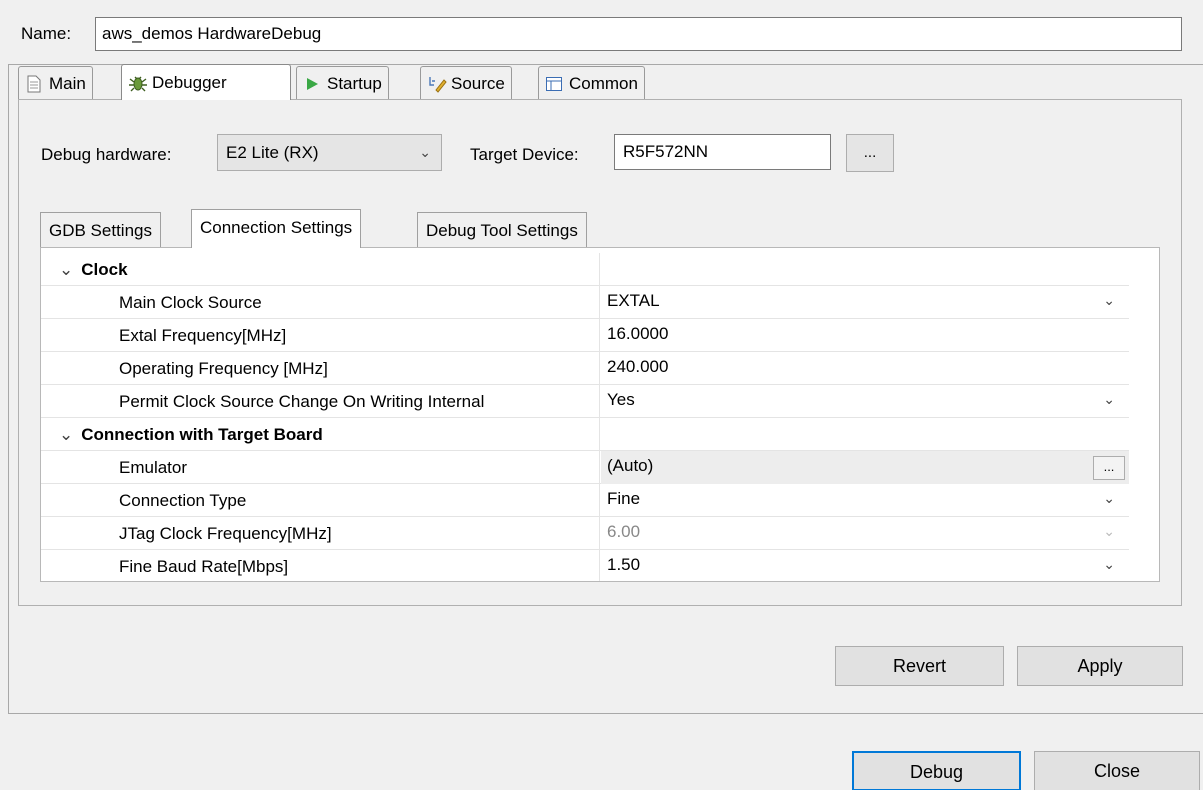 Image resolution: width=1203 pixels, height=790 pixels. Describe the element at coordinates (153, 467) in the screenshot. I see `property-name: Emulator` at that location.